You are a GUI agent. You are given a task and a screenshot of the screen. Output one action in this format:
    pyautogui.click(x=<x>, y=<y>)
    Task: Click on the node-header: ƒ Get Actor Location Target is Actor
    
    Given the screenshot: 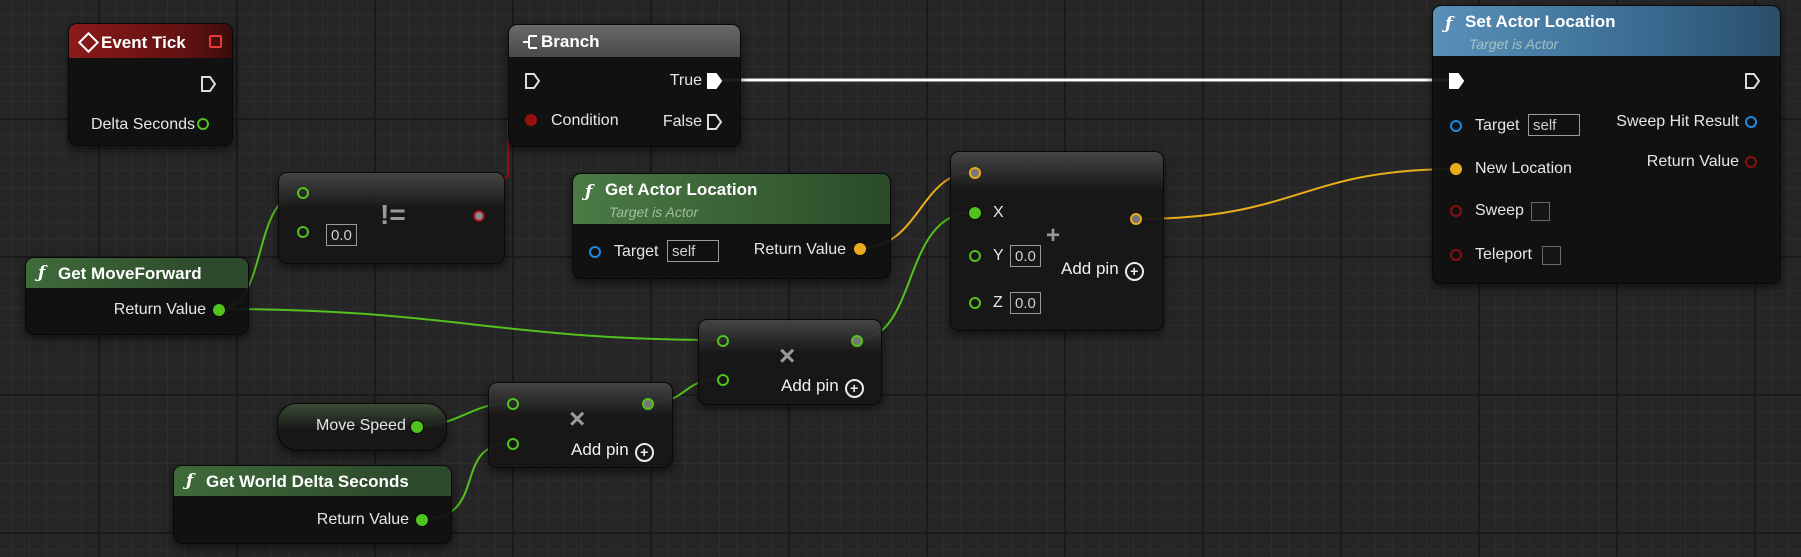 What is the action you would take?
    pyautogui.click(x=731, y=199)
    